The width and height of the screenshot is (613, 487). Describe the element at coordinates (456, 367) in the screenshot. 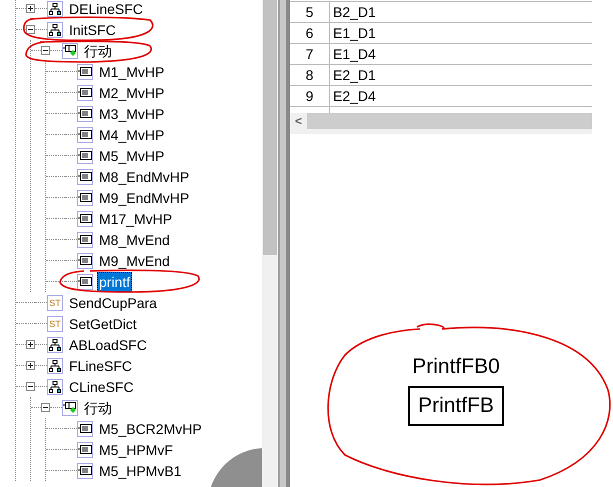

I see `block-instance-name: PrintfFB0` at that location.